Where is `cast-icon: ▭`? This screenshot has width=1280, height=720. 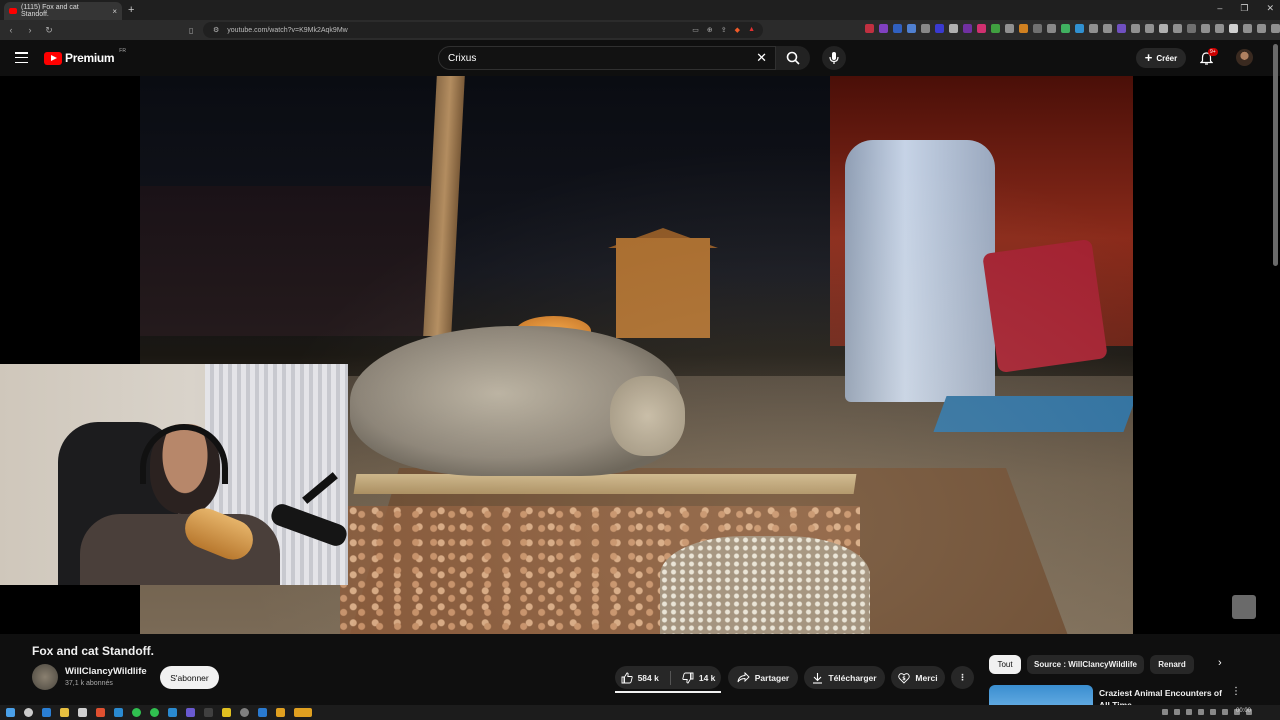 cast-icon: ▭ is located at coordinates (695, 30).